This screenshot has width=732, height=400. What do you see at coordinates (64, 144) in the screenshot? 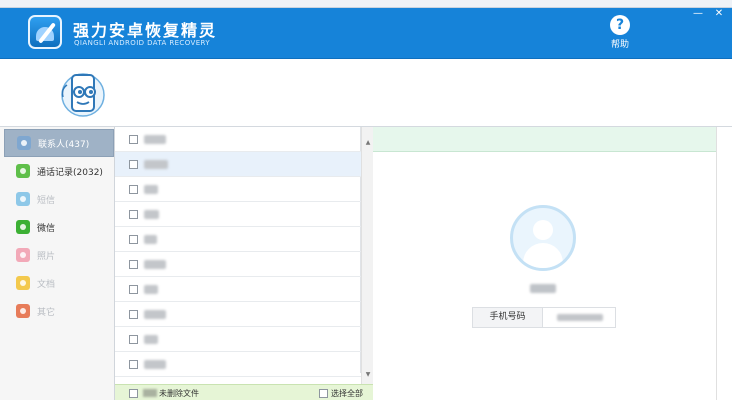
I see `sidebar-item-label: 联系人(437)` at bounding box center [64, 144].